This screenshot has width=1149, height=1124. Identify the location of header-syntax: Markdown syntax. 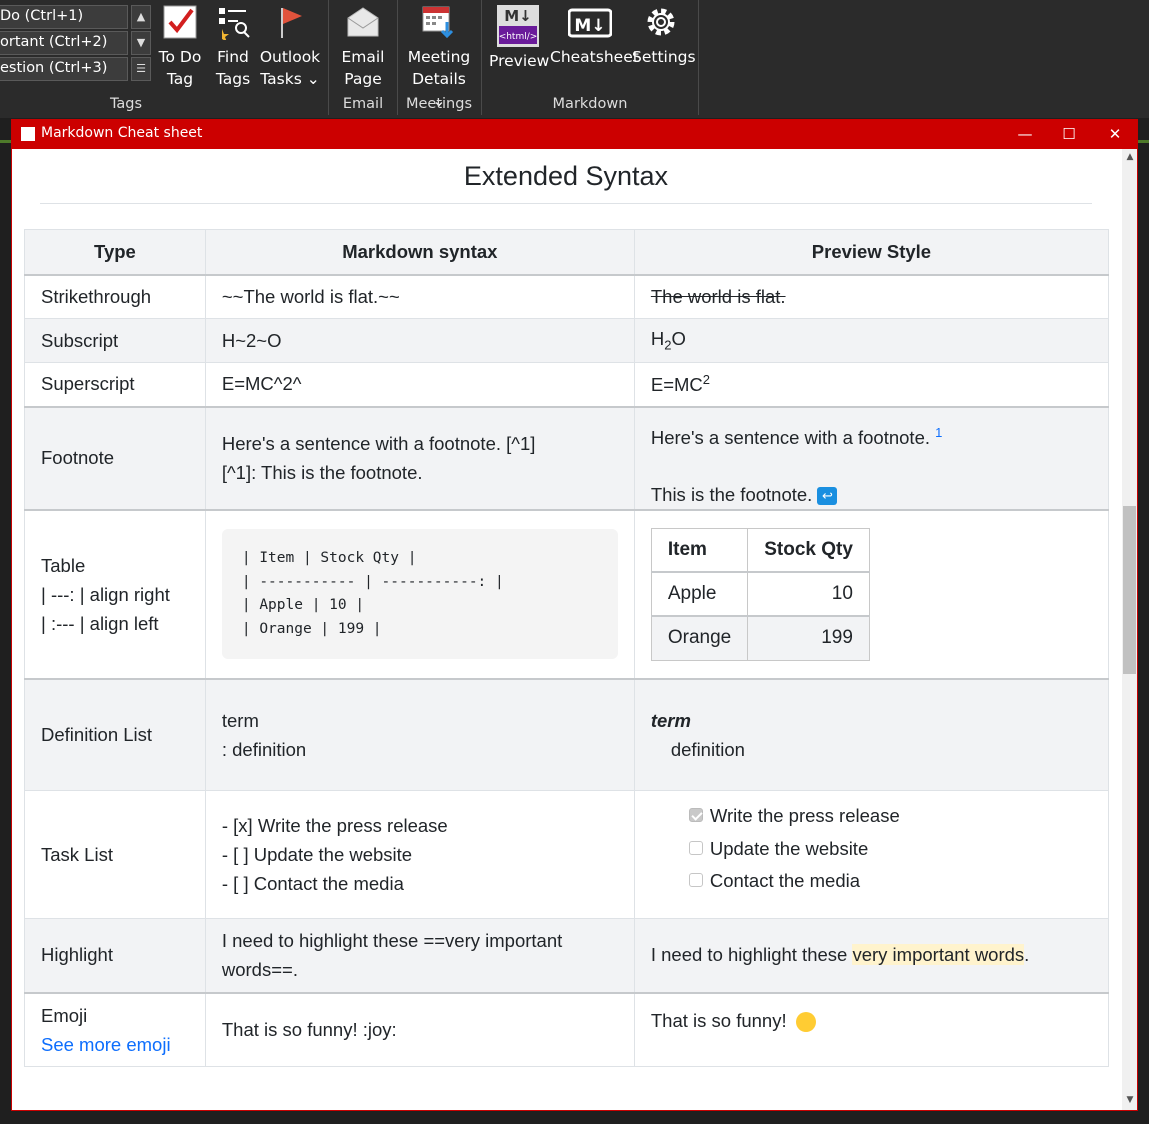
(419, 252).